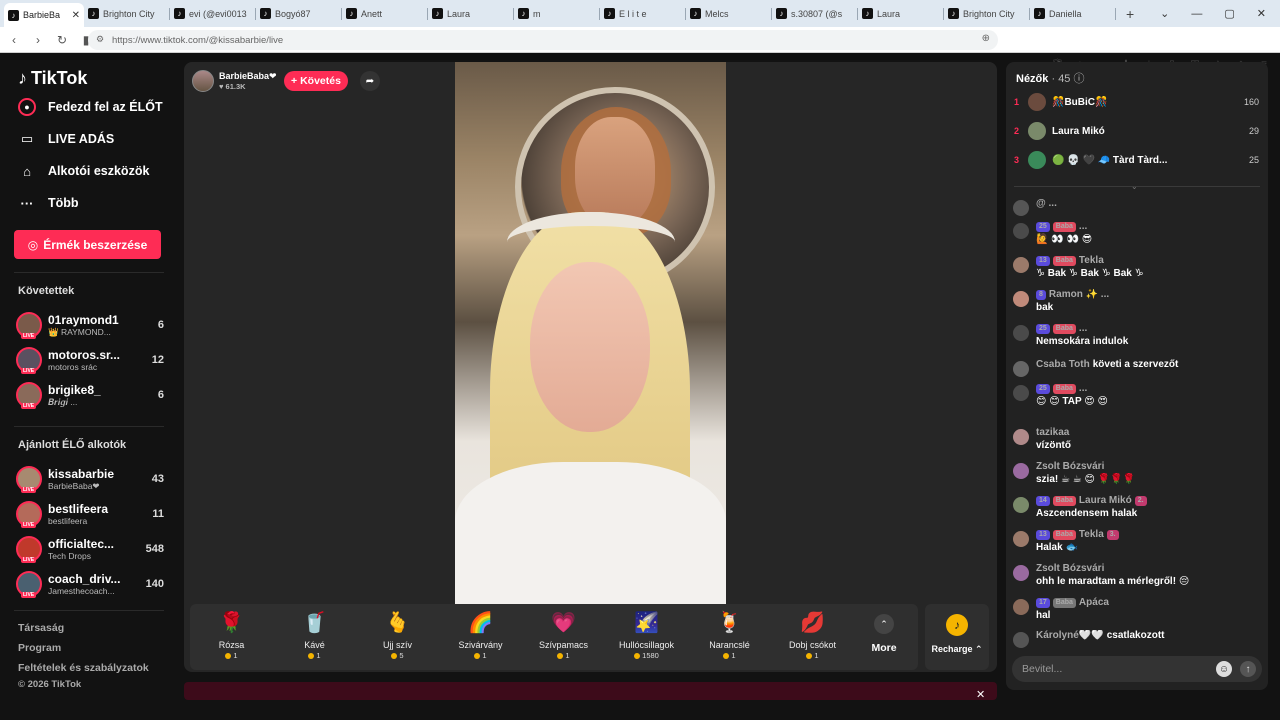 The width and height of the screenshot is (1280, 720). Describe the element at coordinates (90, 549) in the screenshot. I see `account-item: LIVE officialtec... Tech Drops 548` at that location.